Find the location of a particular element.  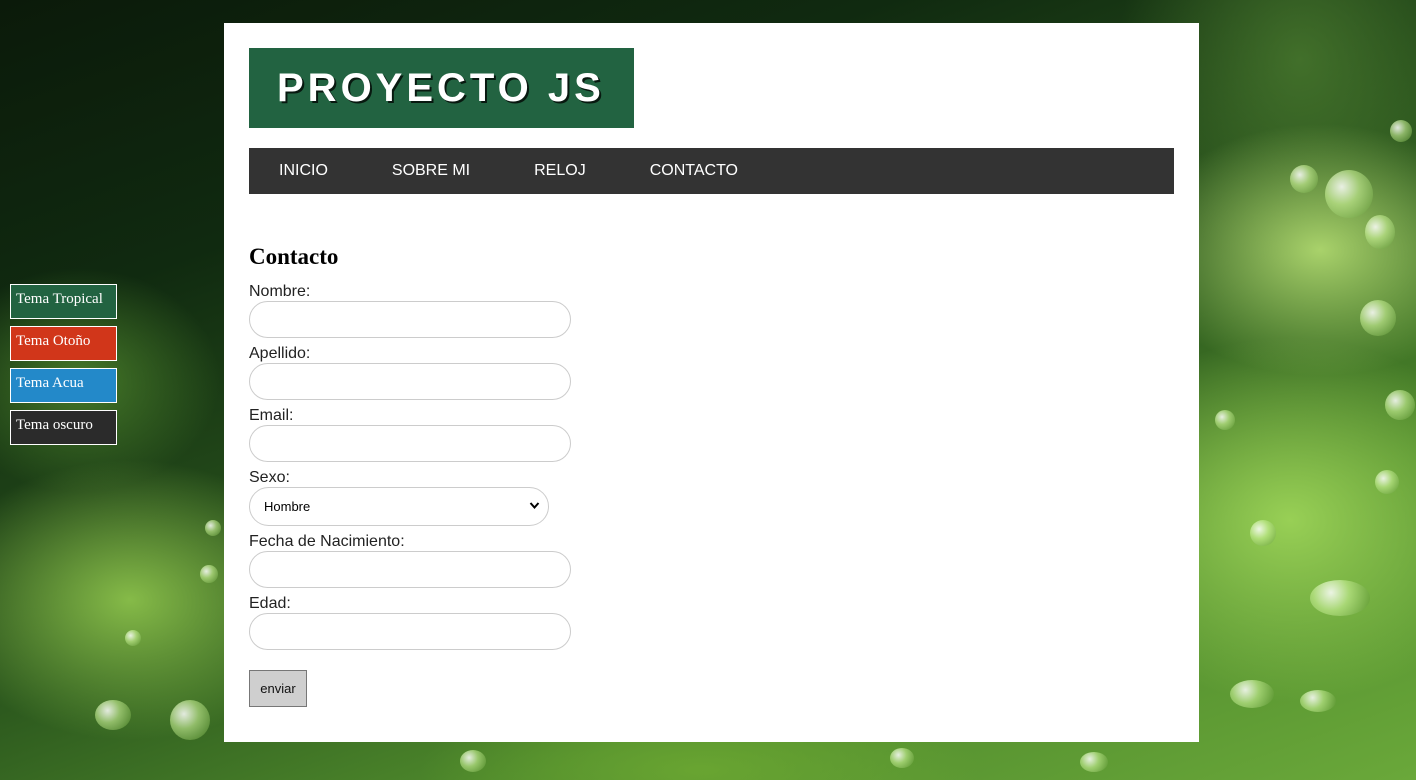

sexo-select: Hombre is located at coordinates (399, 506).